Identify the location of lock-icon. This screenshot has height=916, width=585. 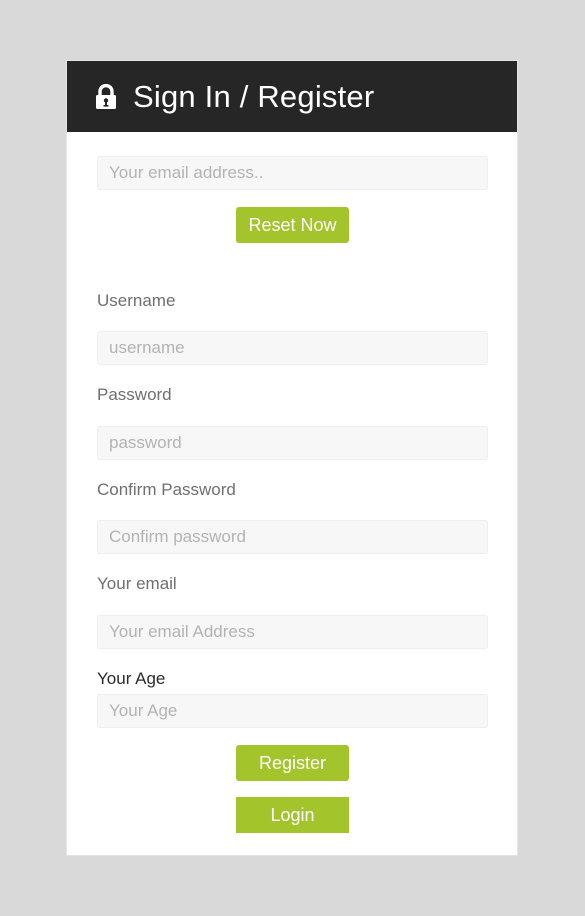
(106, 96).